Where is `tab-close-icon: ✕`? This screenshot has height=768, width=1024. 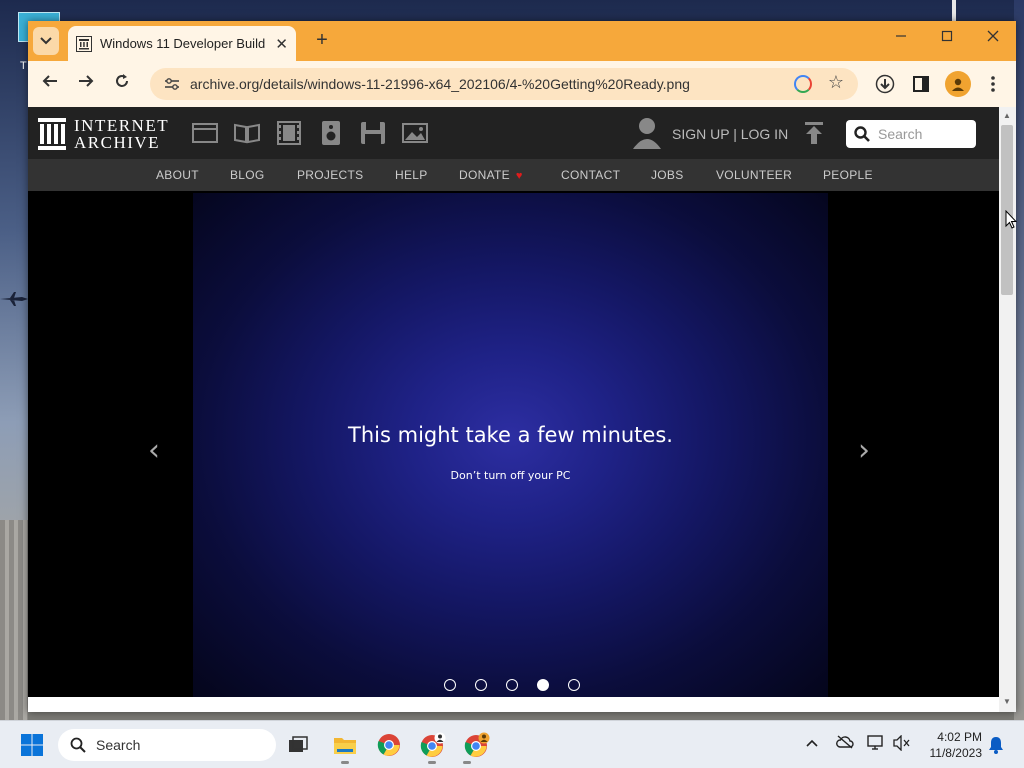
tab-close-icon: ✕ is located at coordinates (281, 44).